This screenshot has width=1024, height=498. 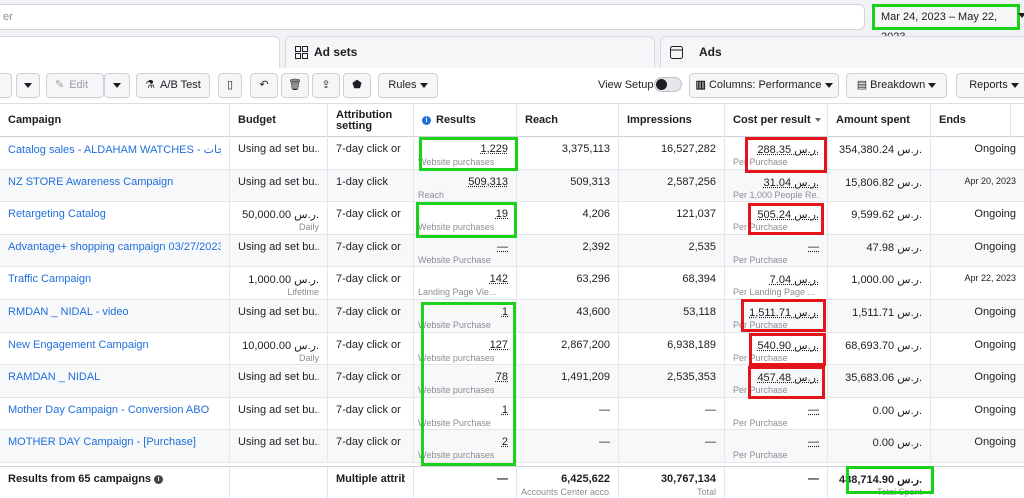 What do you see at coordinates (114, 312) in the screenshot?
I see `campaign-name-link: RMDAN _ NIDAL - video` at bounding box center [114, 312].